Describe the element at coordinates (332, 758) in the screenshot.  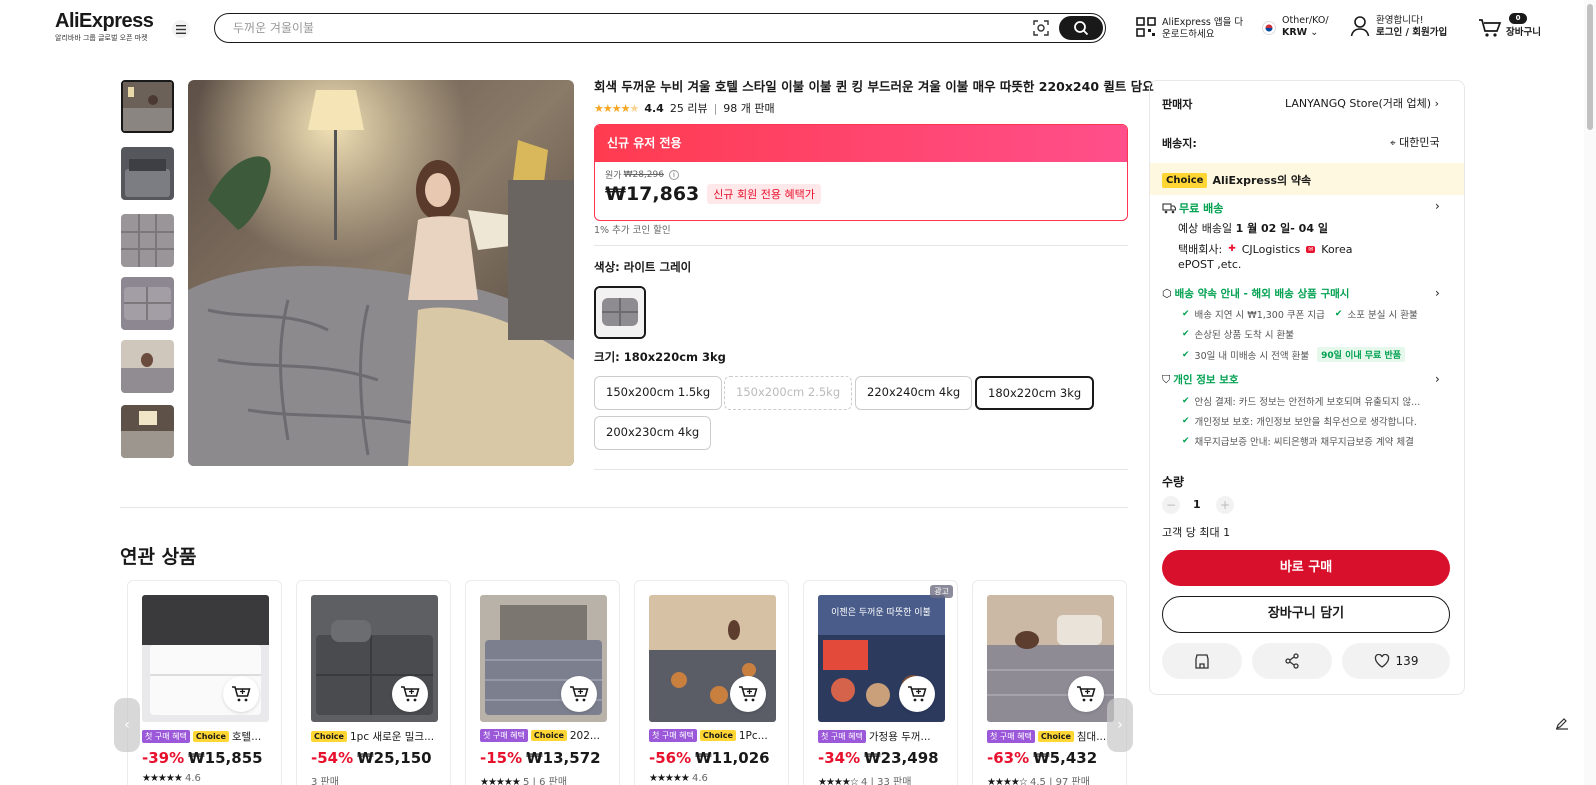
I see `discount: -54%` at that location.